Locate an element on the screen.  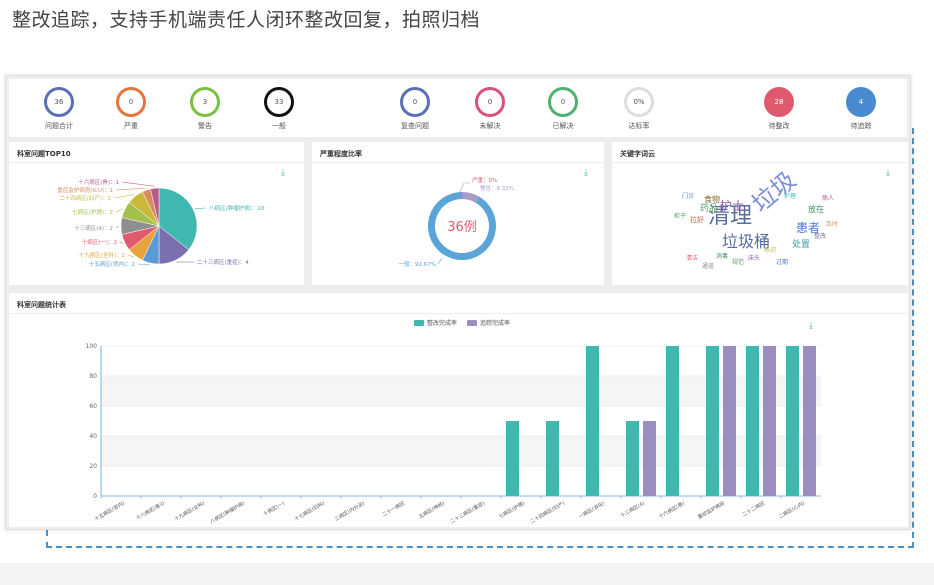
word-cloud-word: 护士 is located at coordinates (732, 206).